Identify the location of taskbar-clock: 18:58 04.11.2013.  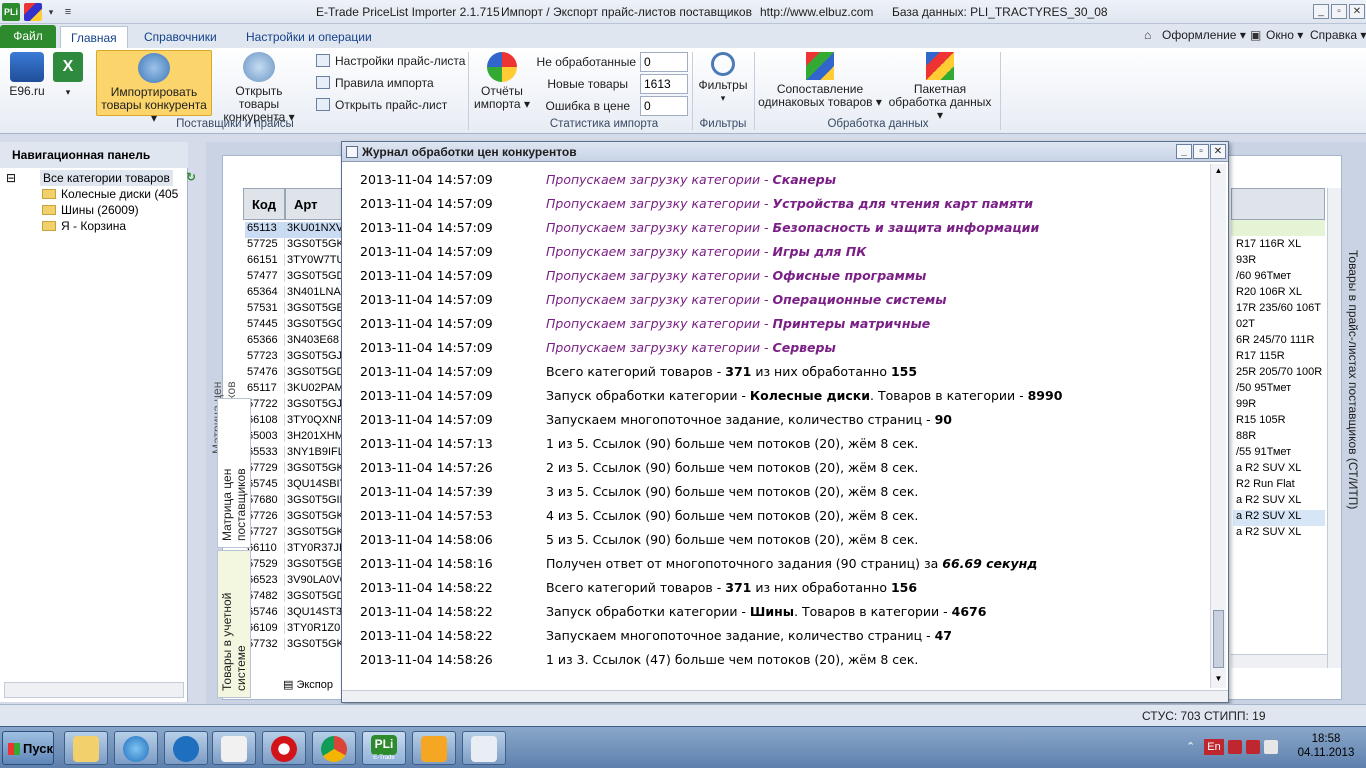
(1326, 746).